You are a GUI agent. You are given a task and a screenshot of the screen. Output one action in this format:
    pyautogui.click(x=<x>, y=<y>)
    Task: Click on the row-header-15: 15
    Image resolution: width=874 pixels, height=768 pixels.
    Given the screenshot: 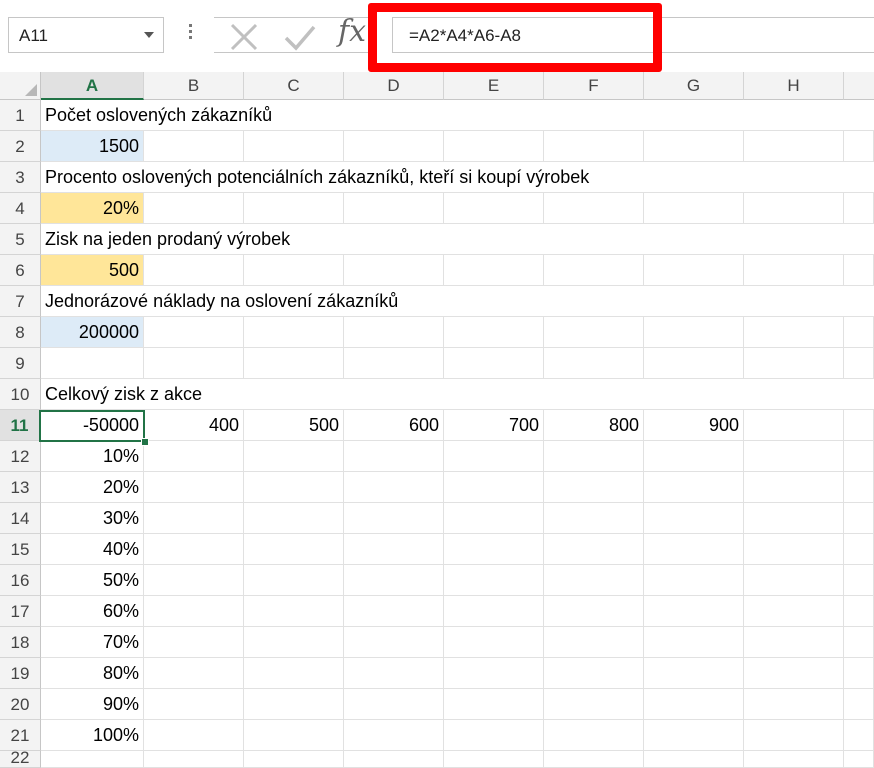 What is the action you would take?
    pyautogui.click(x=20, y=549)
    